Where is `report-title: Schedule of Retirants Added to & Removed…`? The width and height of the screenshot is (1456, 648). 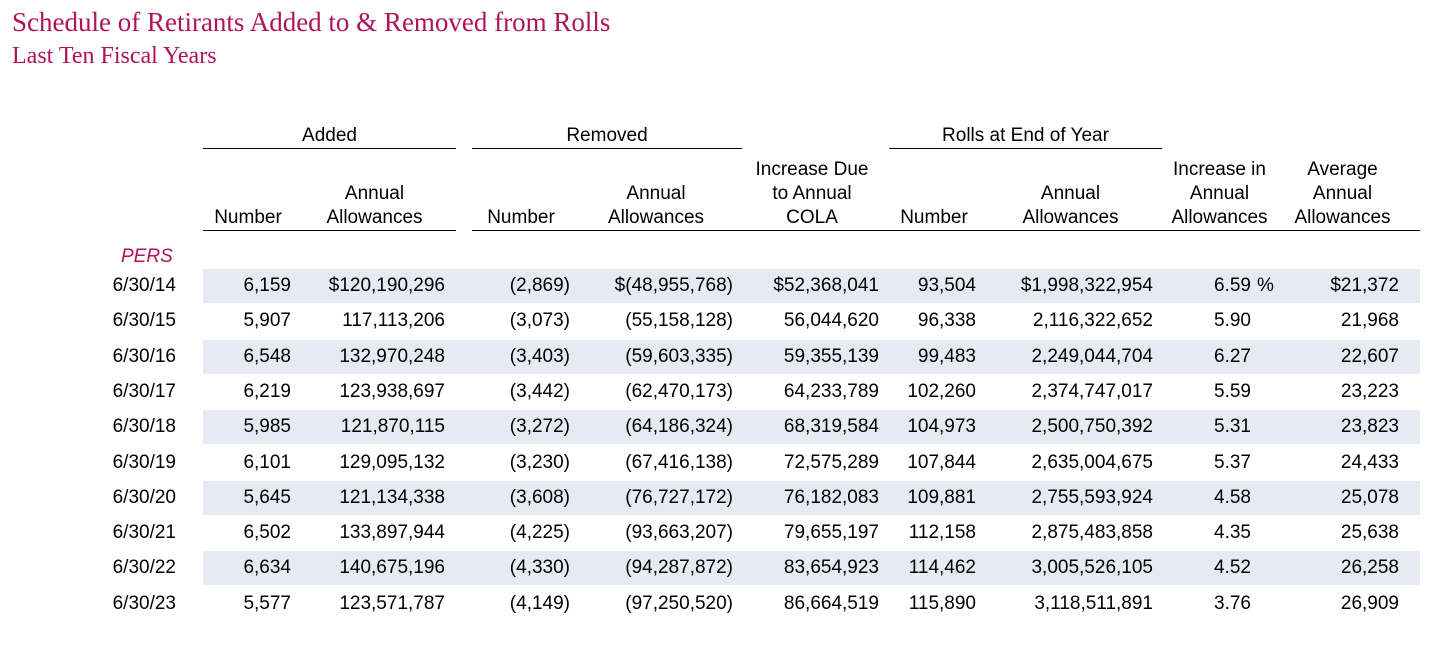 report-title: Schedule of Retirants Added to & Removed… is located at coordinates (311, 22).